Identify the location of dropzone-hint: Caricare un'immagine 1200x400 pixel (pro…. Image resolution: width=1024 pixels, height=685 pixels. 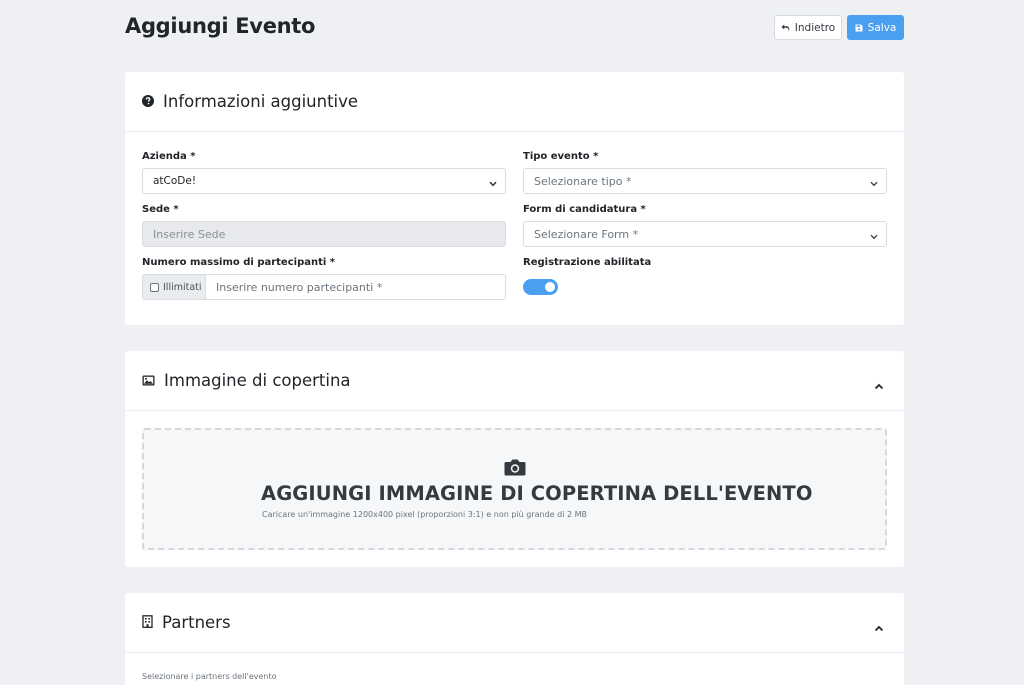
(425, 514).